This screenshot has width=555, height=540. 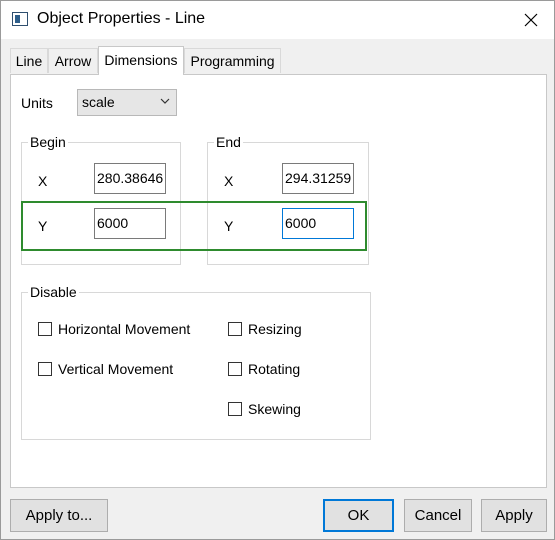 I want to click on resizing-label: Resizing, so click(x=275, y=329).